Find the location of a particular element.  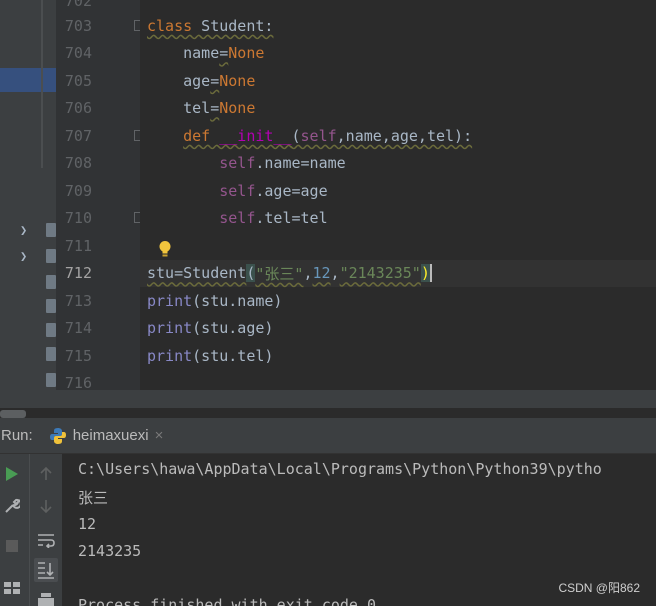

arrow-up-icon is located at coordinates (46, 474).